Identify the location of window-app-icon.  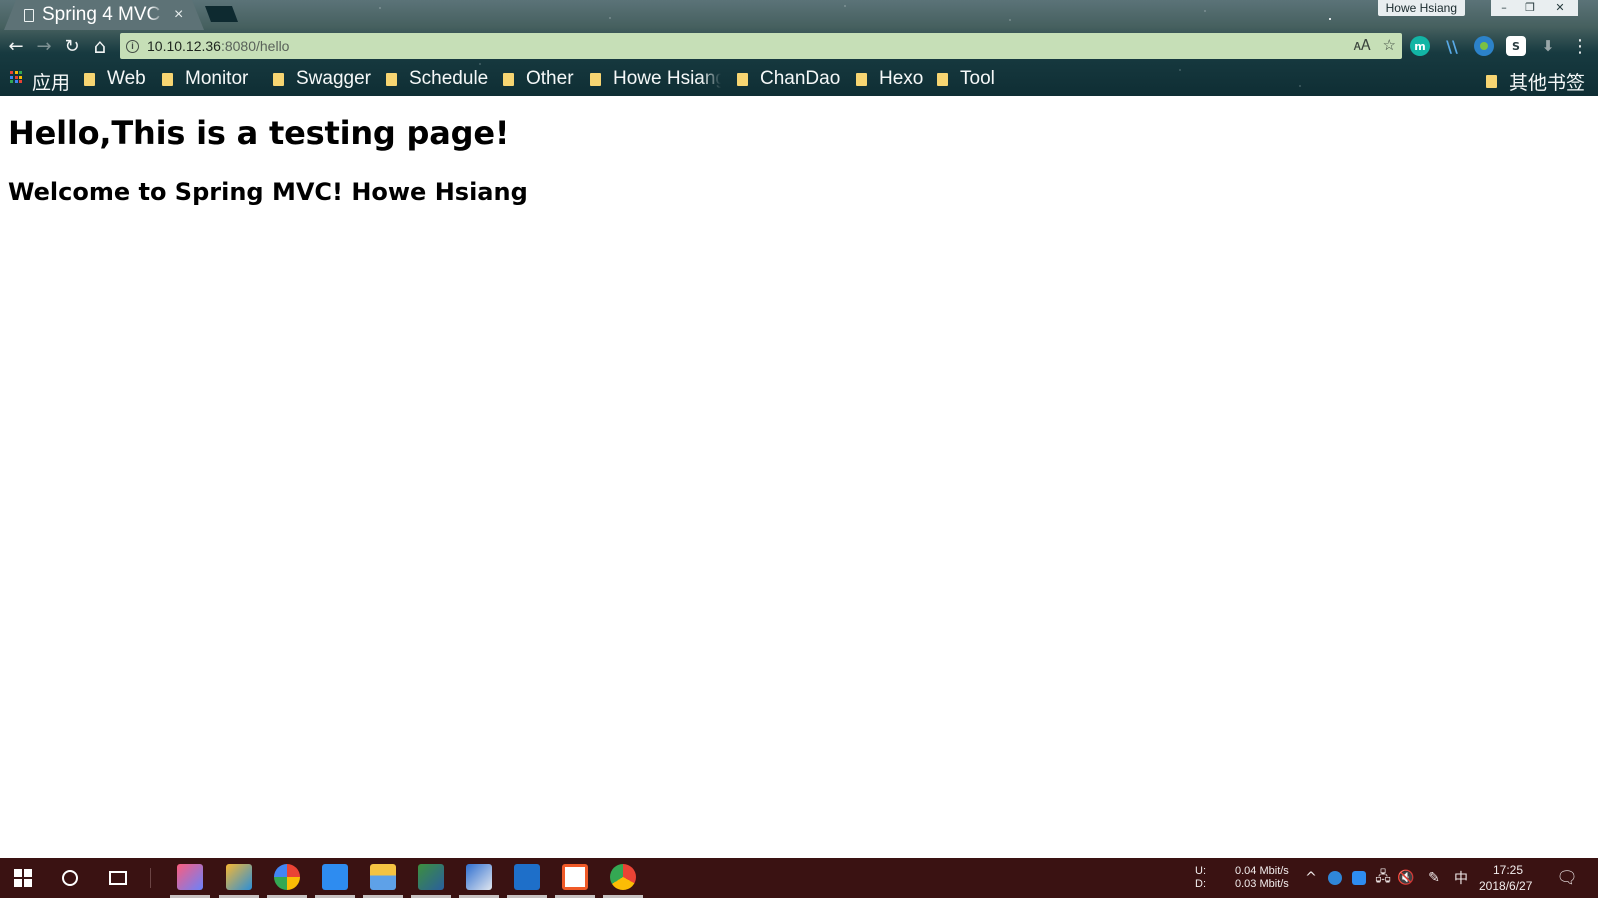
(527, 877).